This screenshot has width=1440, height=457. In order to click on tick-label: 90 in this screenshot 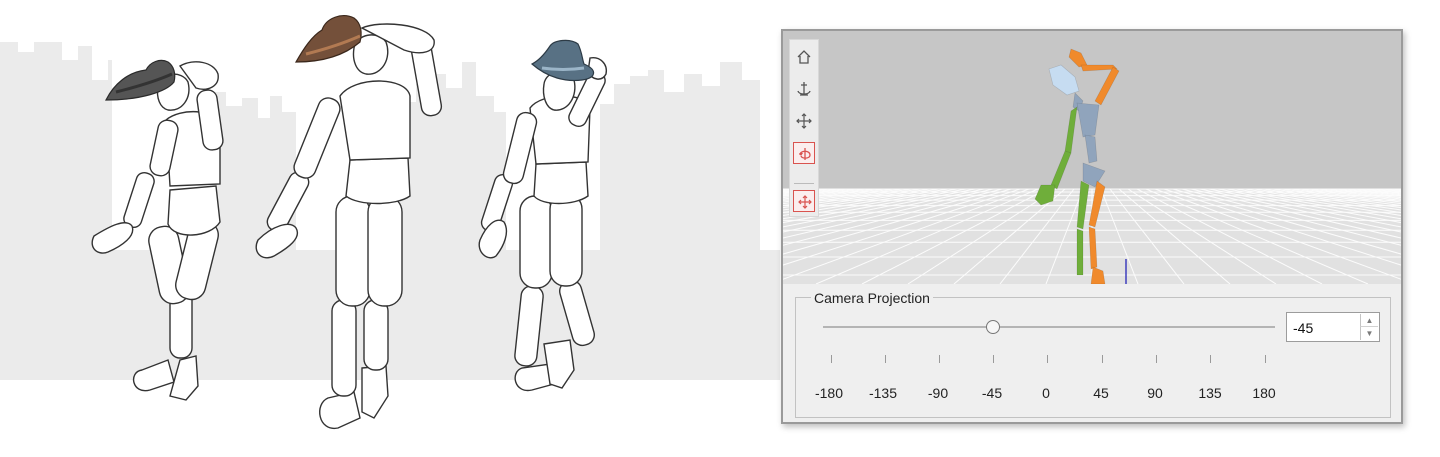, I will do `click(1155, 393)`.